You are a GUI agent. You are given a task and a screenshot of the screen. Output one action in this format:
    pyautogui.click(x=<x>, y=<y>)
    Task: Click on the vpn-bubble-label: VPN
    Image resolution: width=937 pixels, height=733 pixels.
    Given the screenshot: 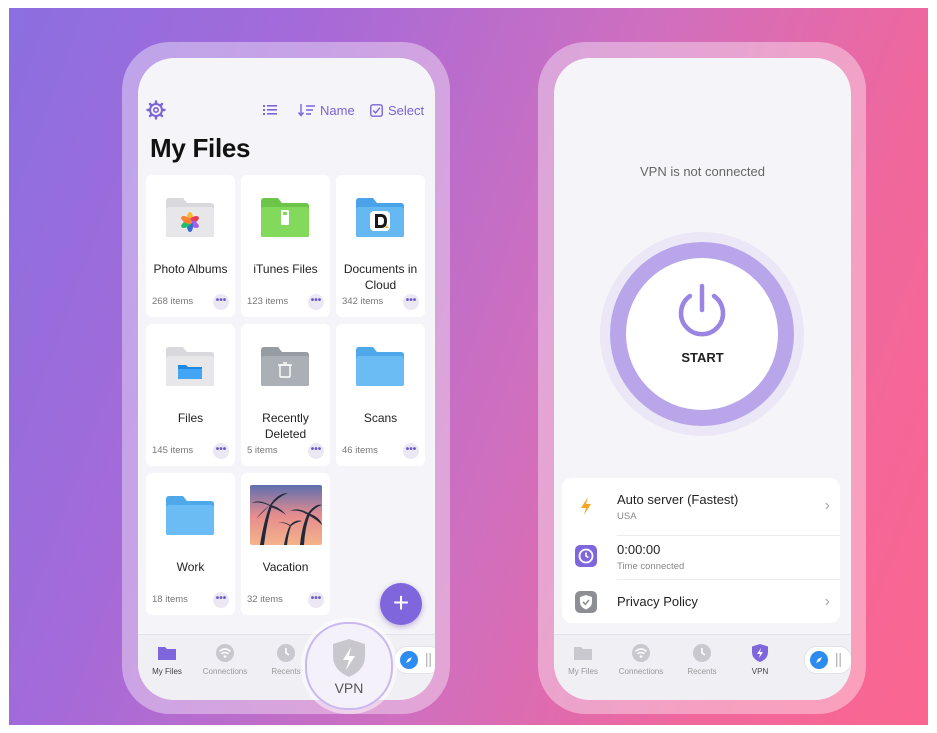 What is the action you would take?
    pyautogui.click(x=349, y=688)
    